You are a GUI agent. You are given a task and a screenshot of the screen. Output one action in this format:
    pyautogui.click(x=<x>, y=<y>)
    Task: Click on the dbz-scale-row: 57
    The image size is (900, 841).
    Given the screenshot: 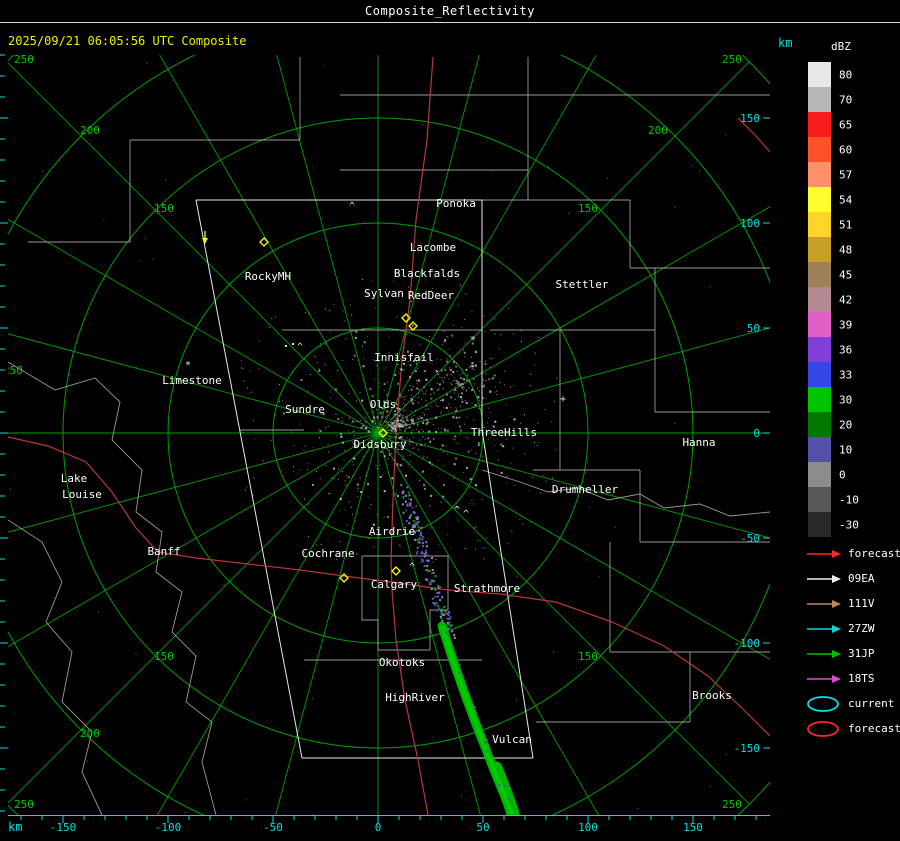 What is the action you would take?
    pyautogui.click(x=854, y=174)
    